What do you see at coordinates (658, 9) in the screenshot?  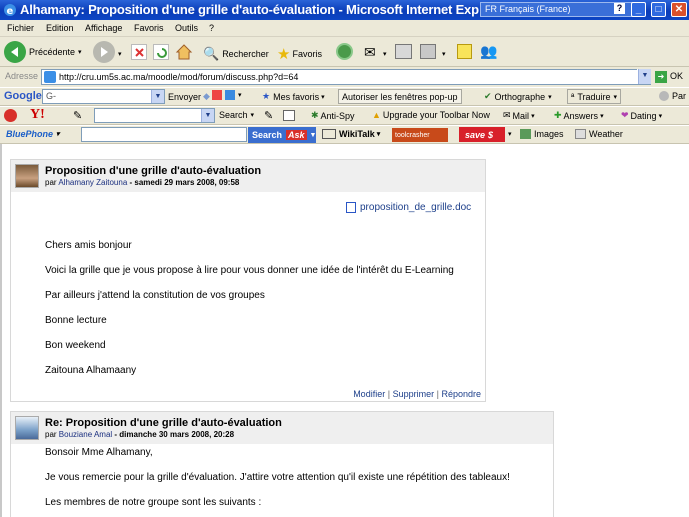 I see `maximize-button: □` at bounding box center [658, 9].